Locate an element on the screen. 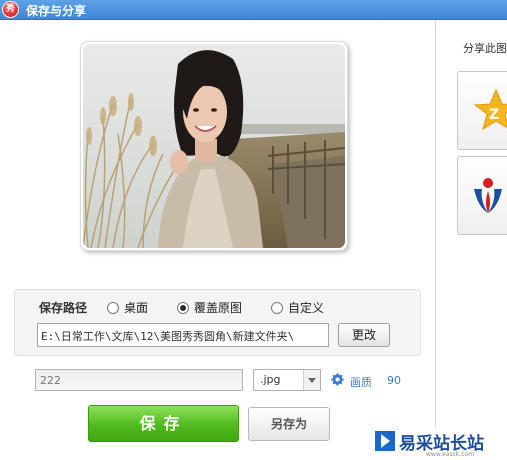  radio-custom-label: 自定义 is located at coordinates (306, 308).